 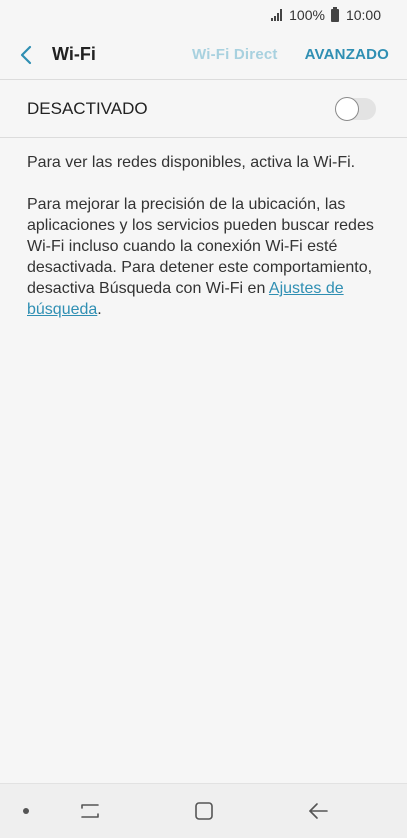 What do you see at coordinates (347, 109) in the screenshot?
I see `toggle-knob` at bounding box center [347, 109].